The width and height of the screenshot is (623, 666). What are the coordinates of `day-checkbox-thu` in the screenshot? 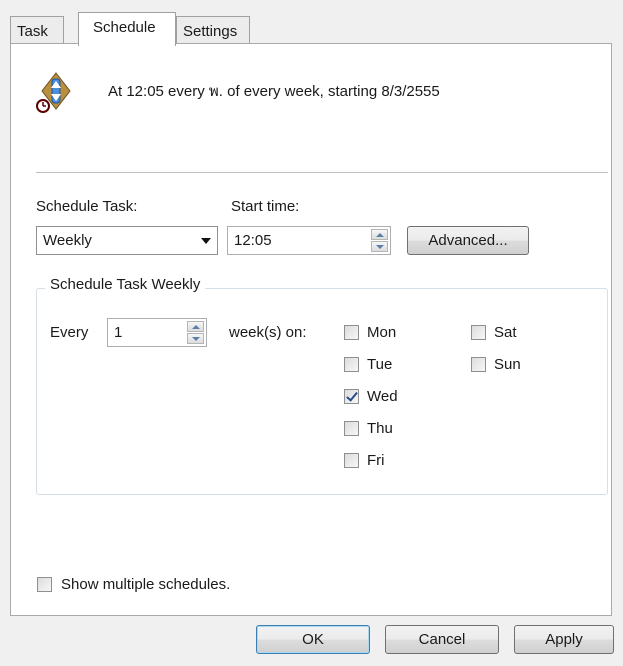 It's located at (351, 428).